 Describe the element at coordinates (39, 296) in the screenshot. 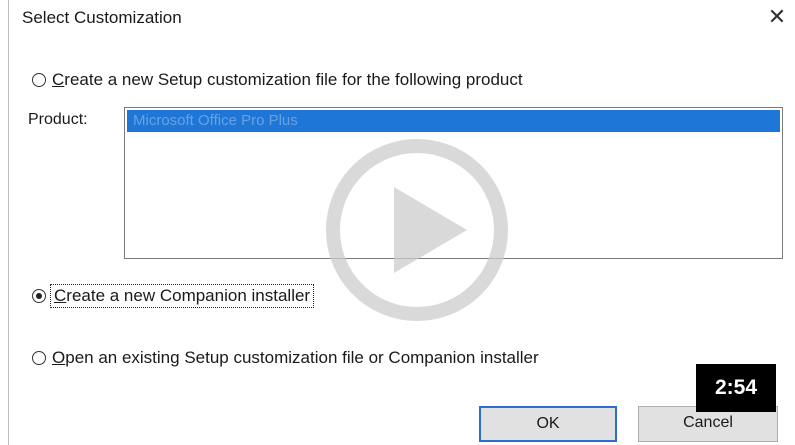

I see `radio-create-companion-installer` at that location.